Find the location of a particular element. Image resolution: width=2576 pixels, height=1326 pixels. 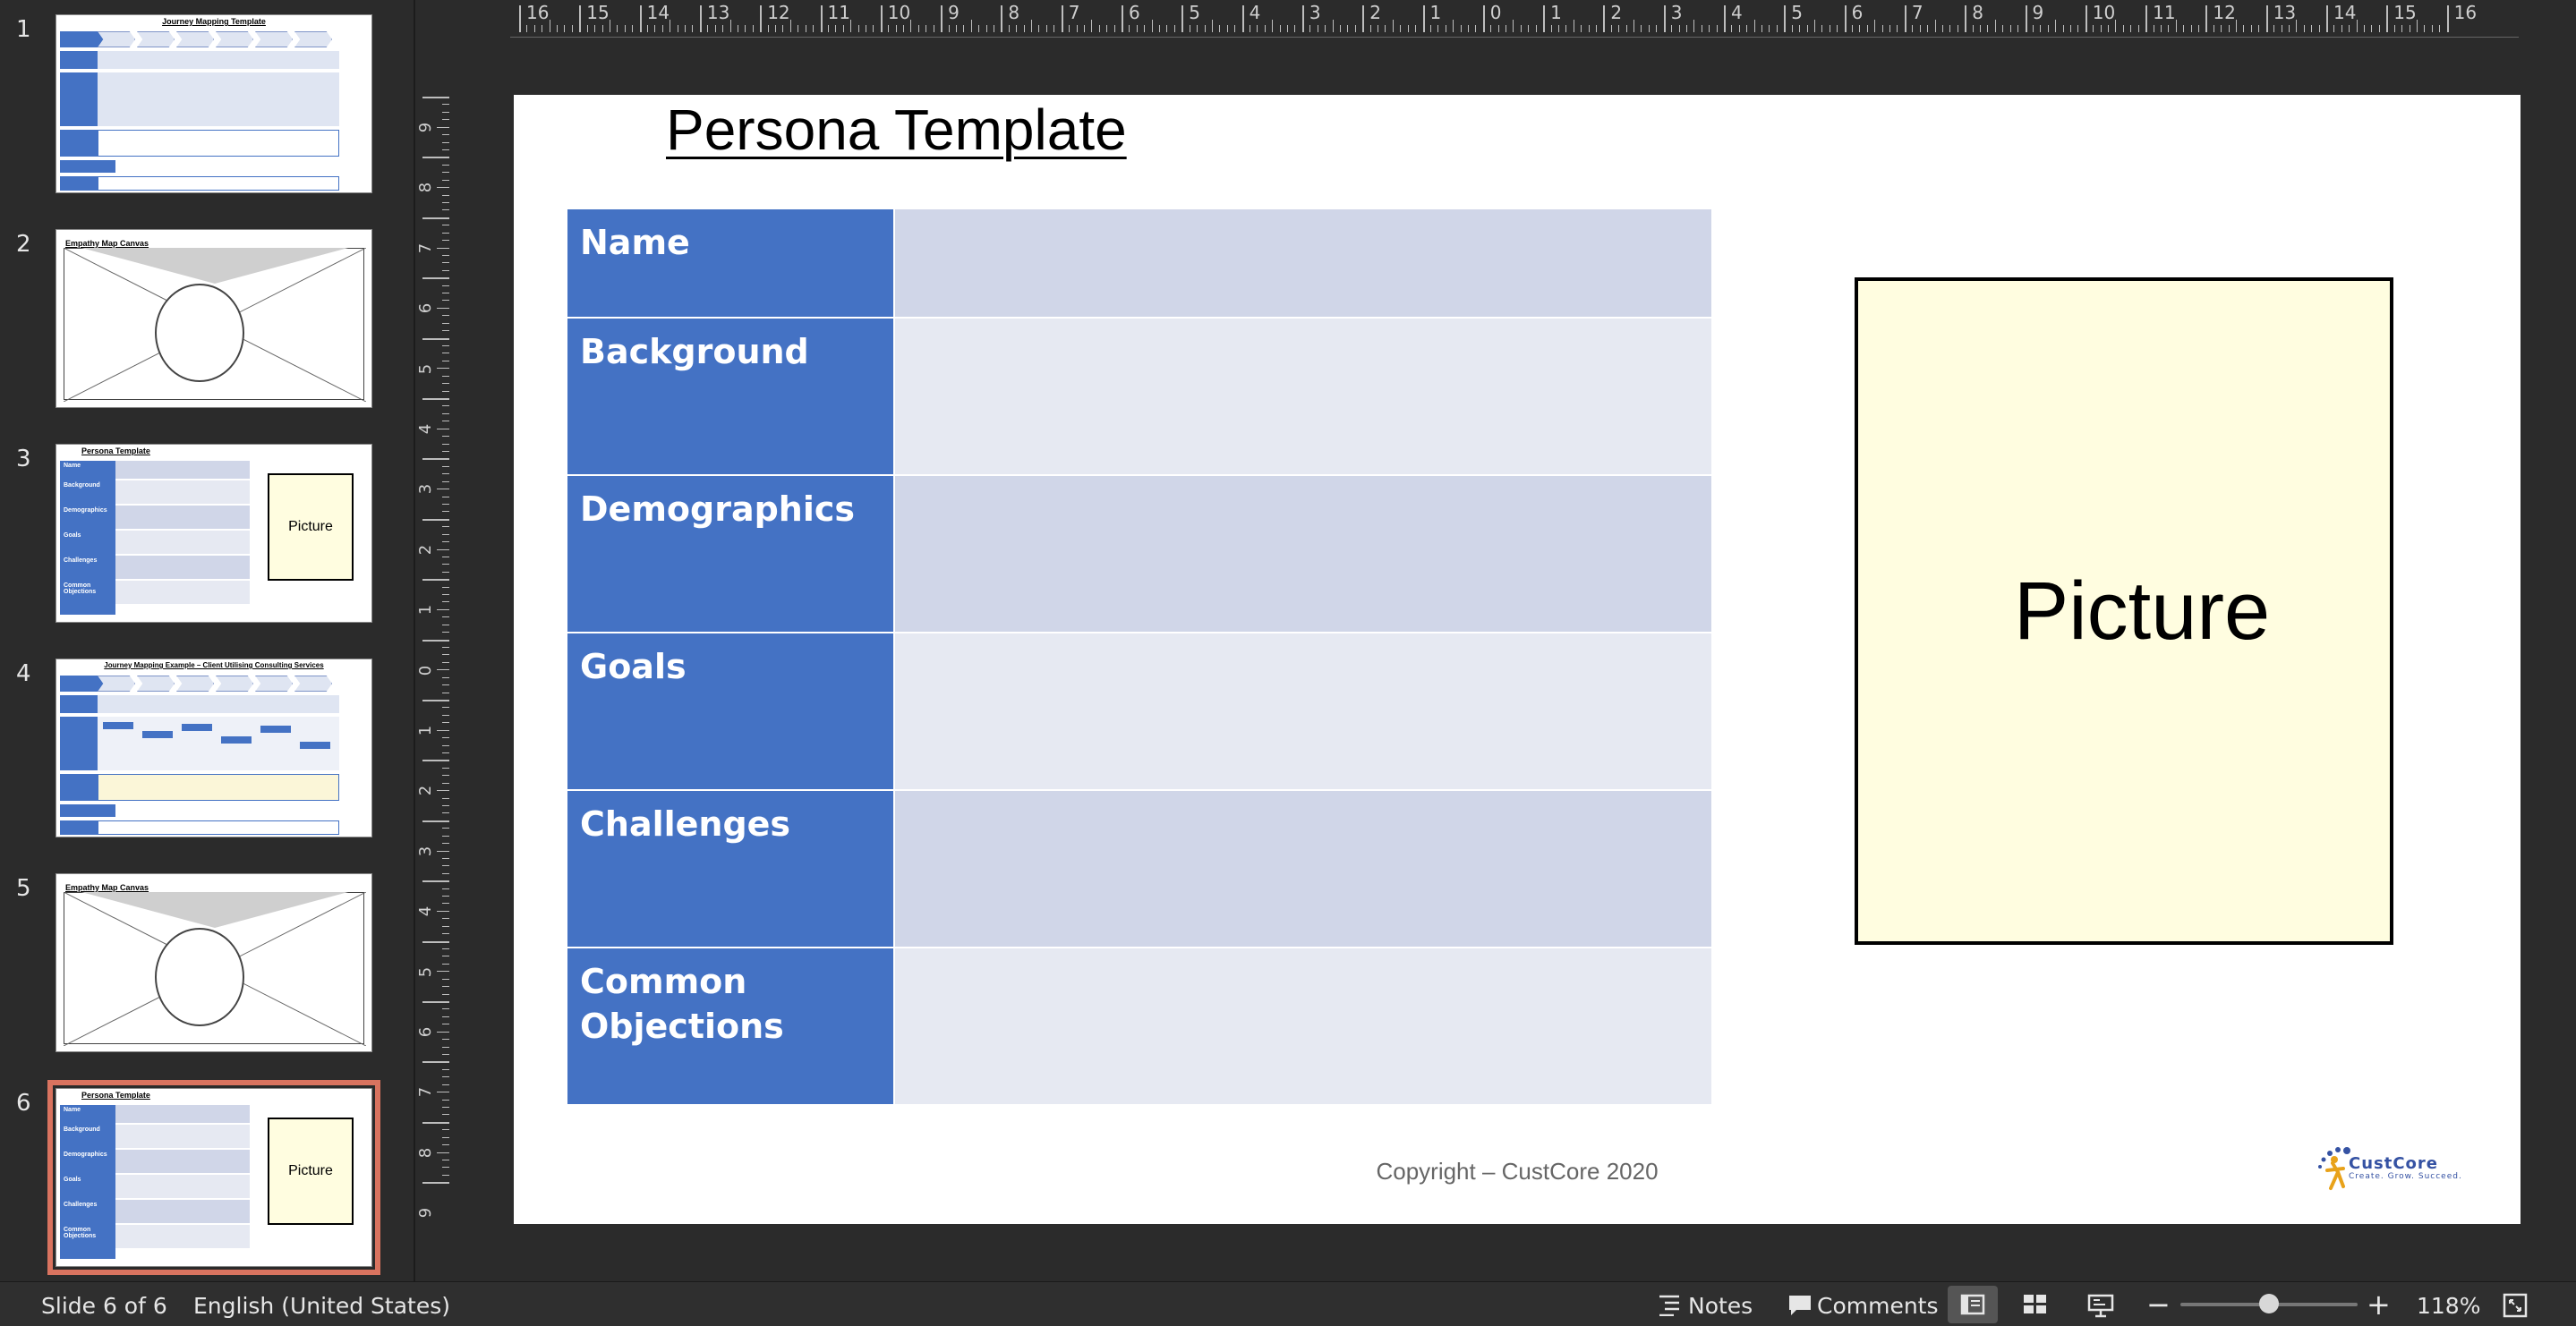

ruler-label: 4 is located at coordinates (1255, 12).